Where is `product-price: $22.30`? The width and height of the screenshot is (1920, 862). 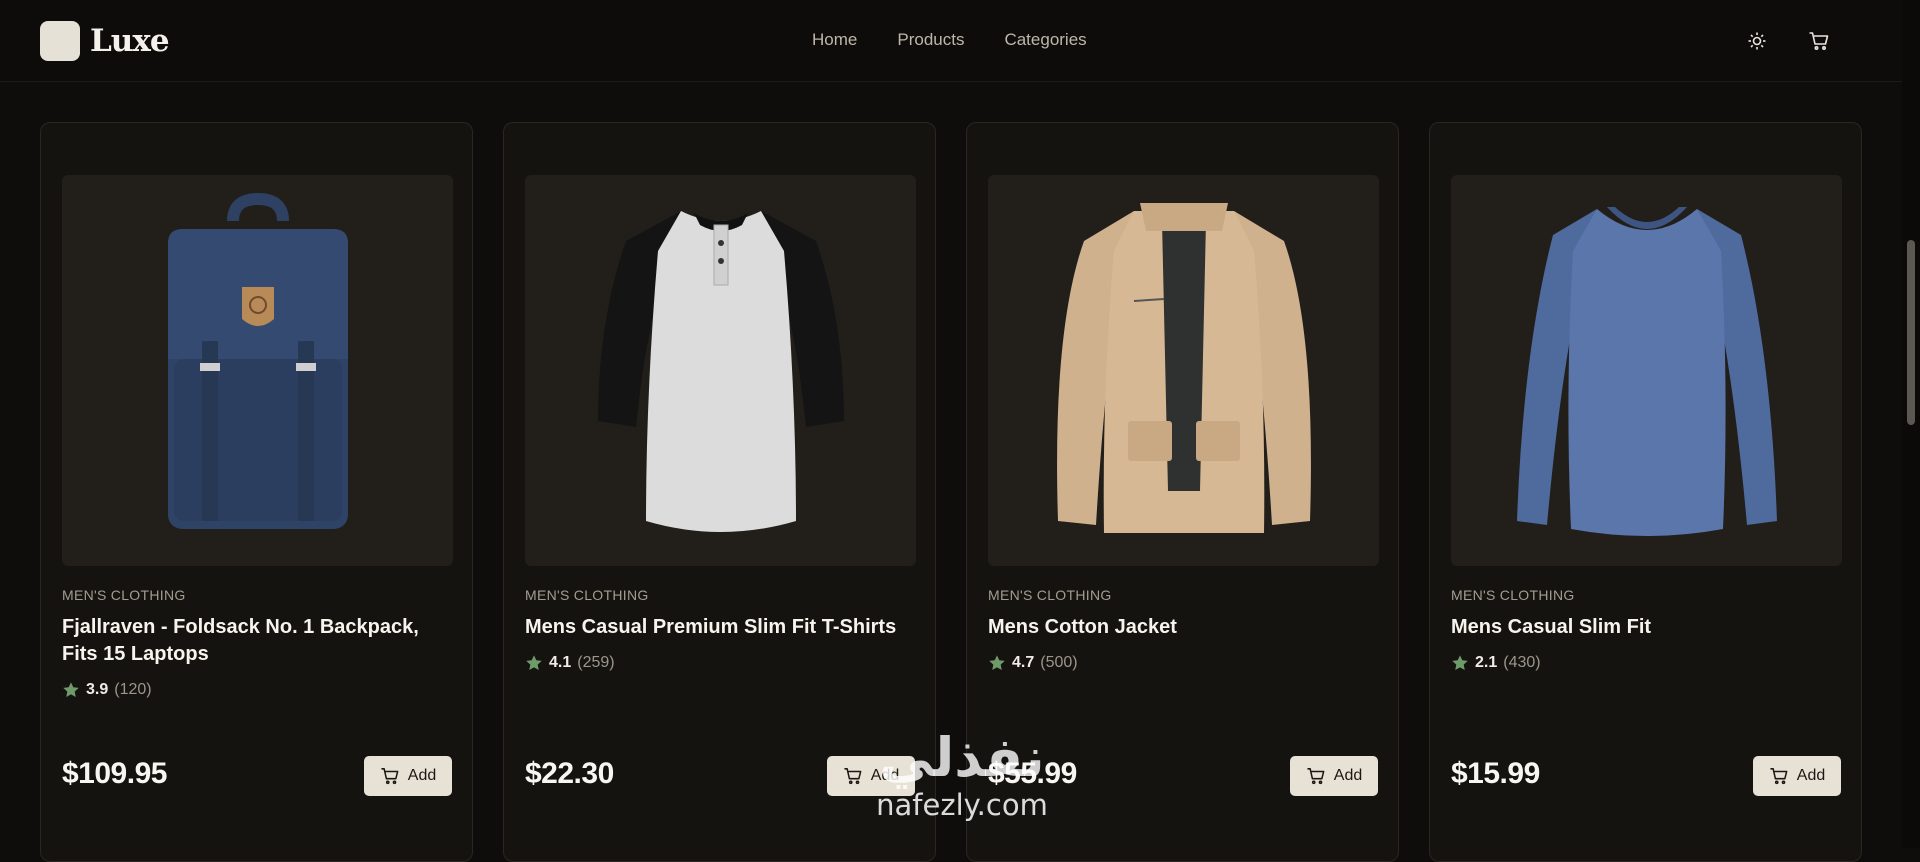 product-price: $22.30 is located at coordinates (569, 773).